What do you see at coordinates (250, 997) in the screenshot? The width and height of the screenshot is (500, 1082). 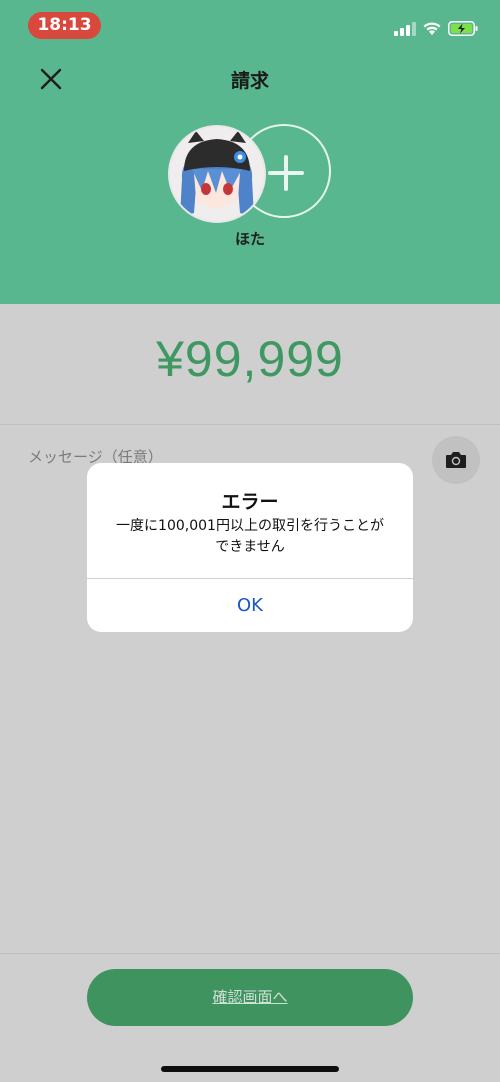 I see `confirm-button: 確認画面へ` at bounding box center [250, 997].